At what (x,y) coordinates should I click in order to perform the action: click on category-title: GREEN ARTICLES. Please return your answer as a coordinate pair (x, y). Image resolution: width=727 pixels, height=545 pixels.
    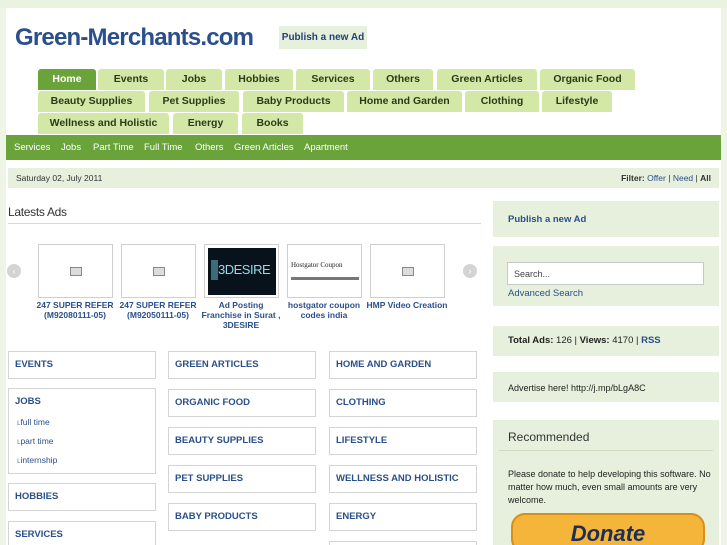
    Looking at the image, I should click on (217, 364).